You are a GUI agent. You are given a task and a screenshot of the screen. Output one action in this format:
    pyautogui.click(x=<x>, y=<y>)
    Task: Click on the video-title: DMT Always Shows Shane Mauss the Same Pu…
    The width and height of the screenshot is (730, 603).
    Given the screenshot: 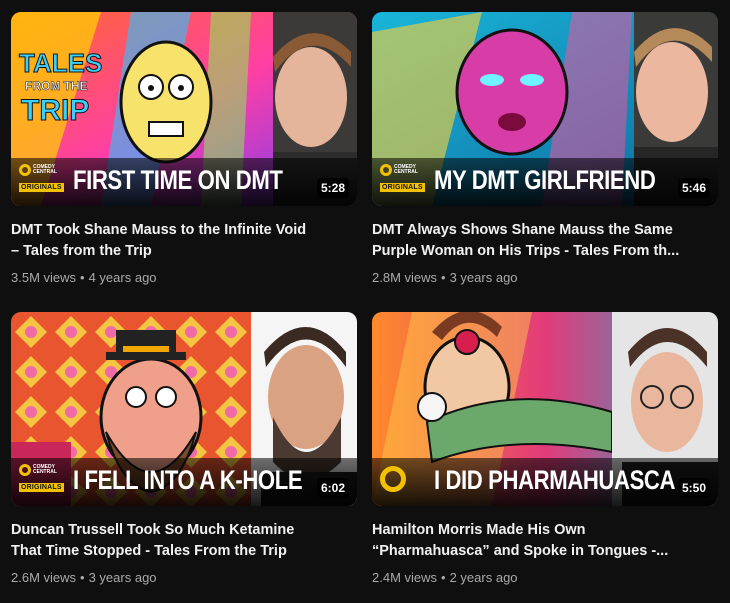 What is the action you would take?
    pyautogui.click(x=542, y=241)
    